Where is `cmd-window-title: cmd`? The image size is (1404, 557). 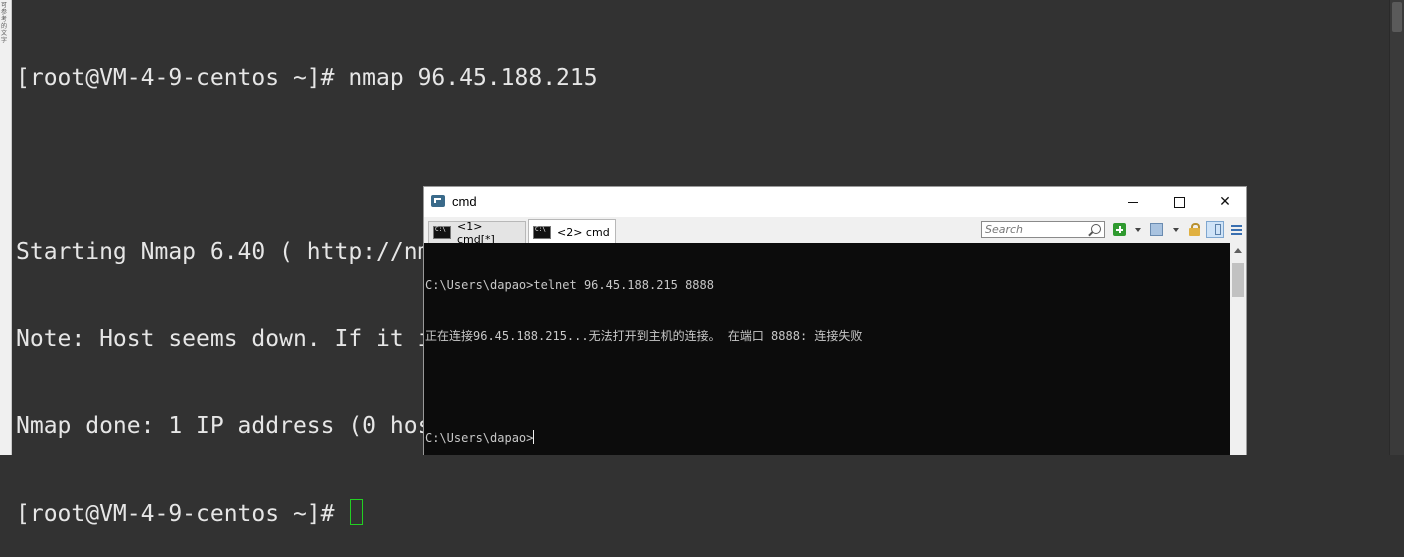 cmd-window-title: cmd is located at coordinates (464, 201).